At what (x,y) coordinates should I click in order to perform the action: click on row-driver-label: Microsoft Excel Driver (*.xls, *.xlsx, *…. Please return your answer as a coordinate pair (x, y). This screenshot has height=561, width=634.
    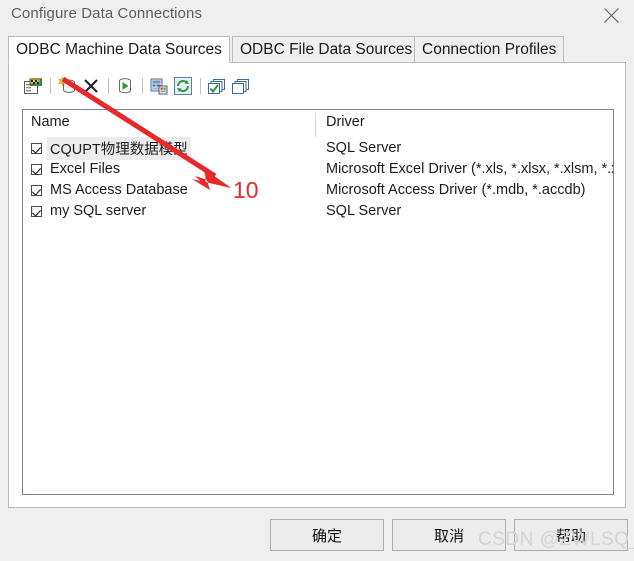
    Looking at the image, I should click on (470, 169).